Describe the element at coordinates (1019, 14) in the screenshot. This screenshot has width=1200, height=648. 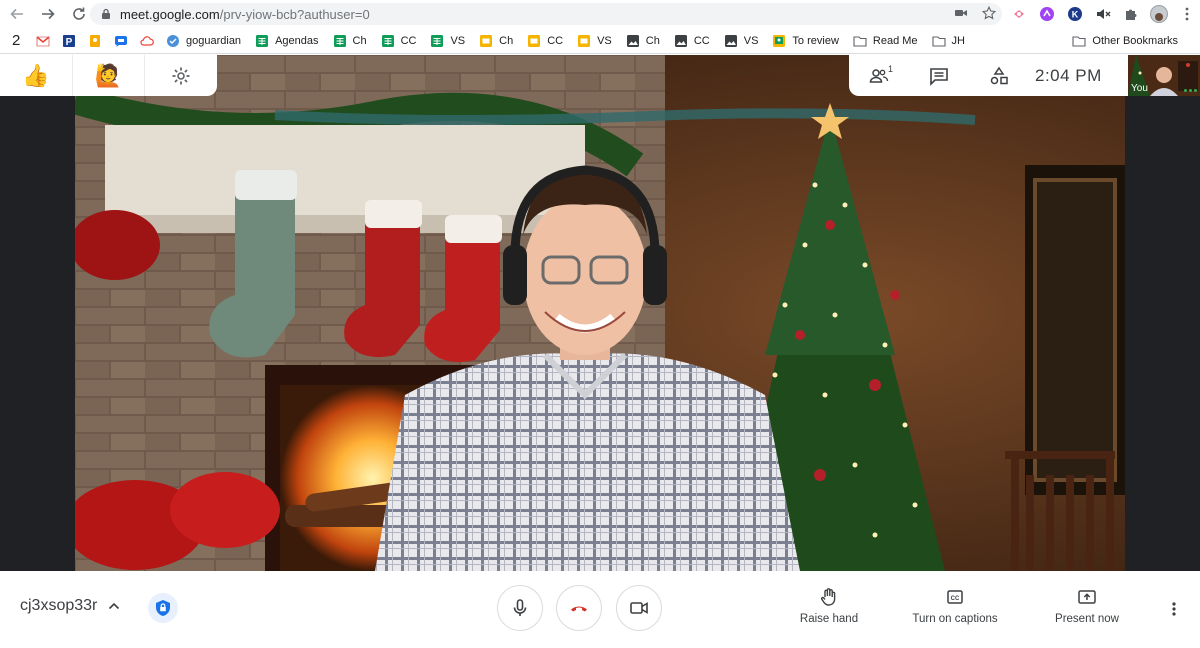
I see `airtable-icon` at that location.